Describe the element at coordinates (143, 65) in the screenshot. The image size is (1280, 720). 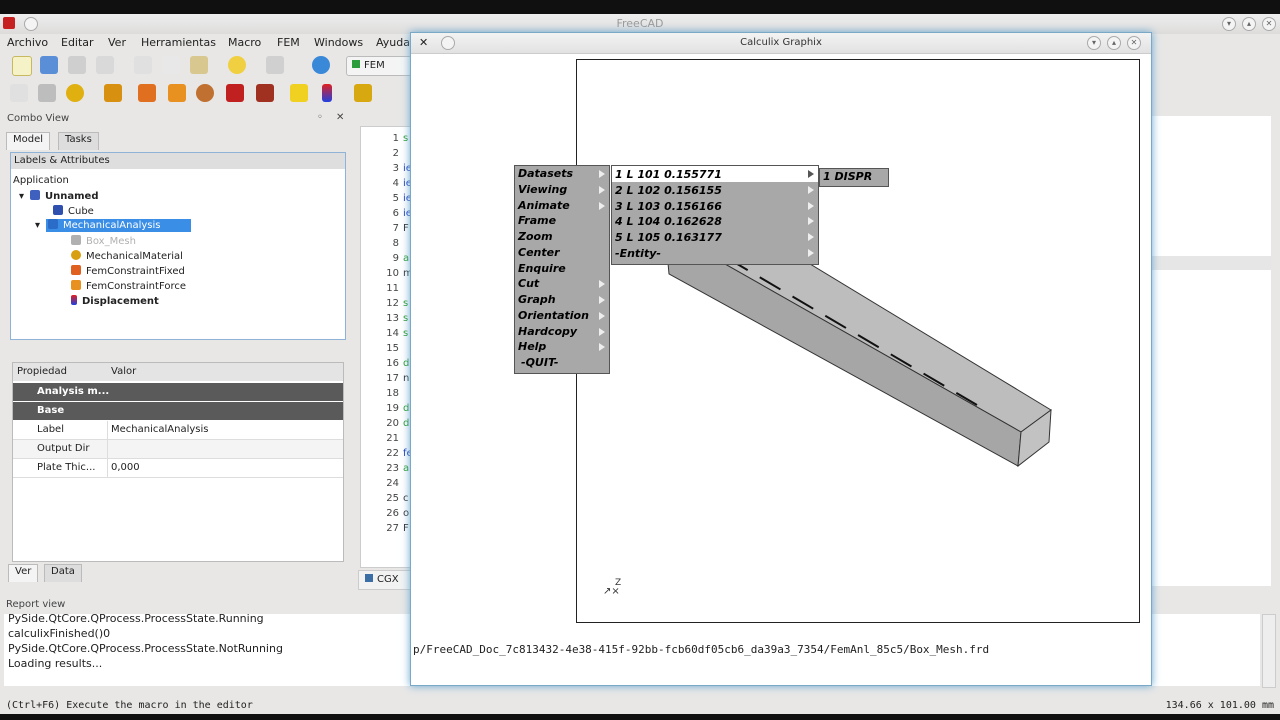
I see `cut-icon` at that location.